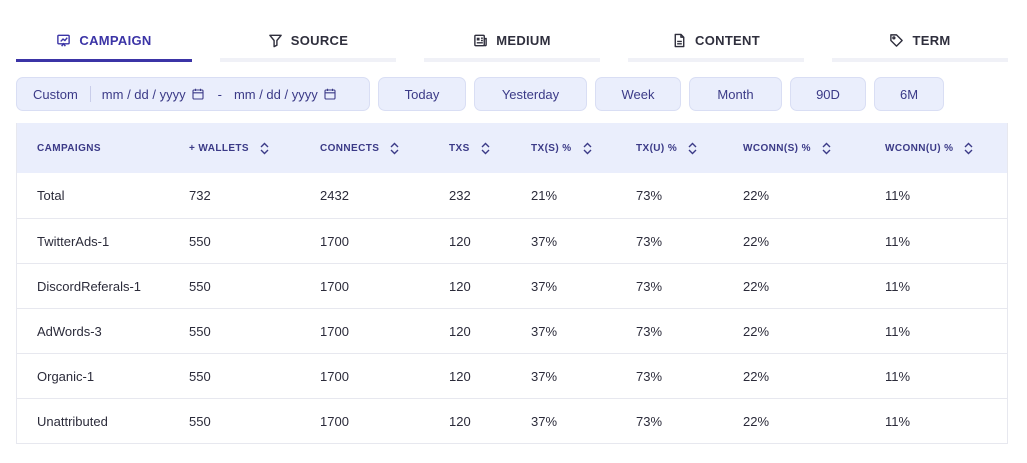 The height and width of the screenshot is (463, 1027). I want to click on cell-campaign: Organic-1, so click(66, 376).